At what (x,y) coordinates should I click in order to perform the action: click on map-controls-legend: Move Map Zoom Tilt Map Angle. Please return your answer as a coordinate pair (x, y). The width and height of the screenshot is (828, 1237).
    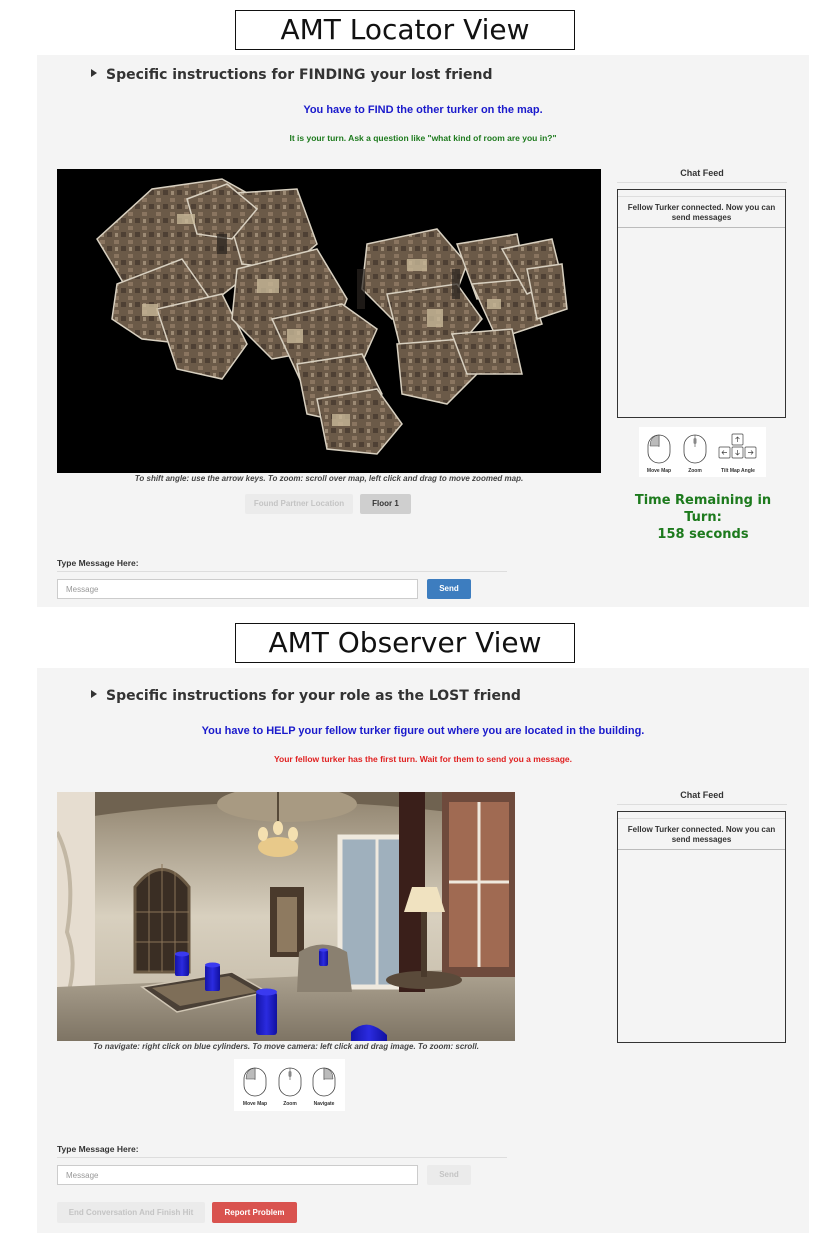
    Looking at the image, I should click on (702, 452).